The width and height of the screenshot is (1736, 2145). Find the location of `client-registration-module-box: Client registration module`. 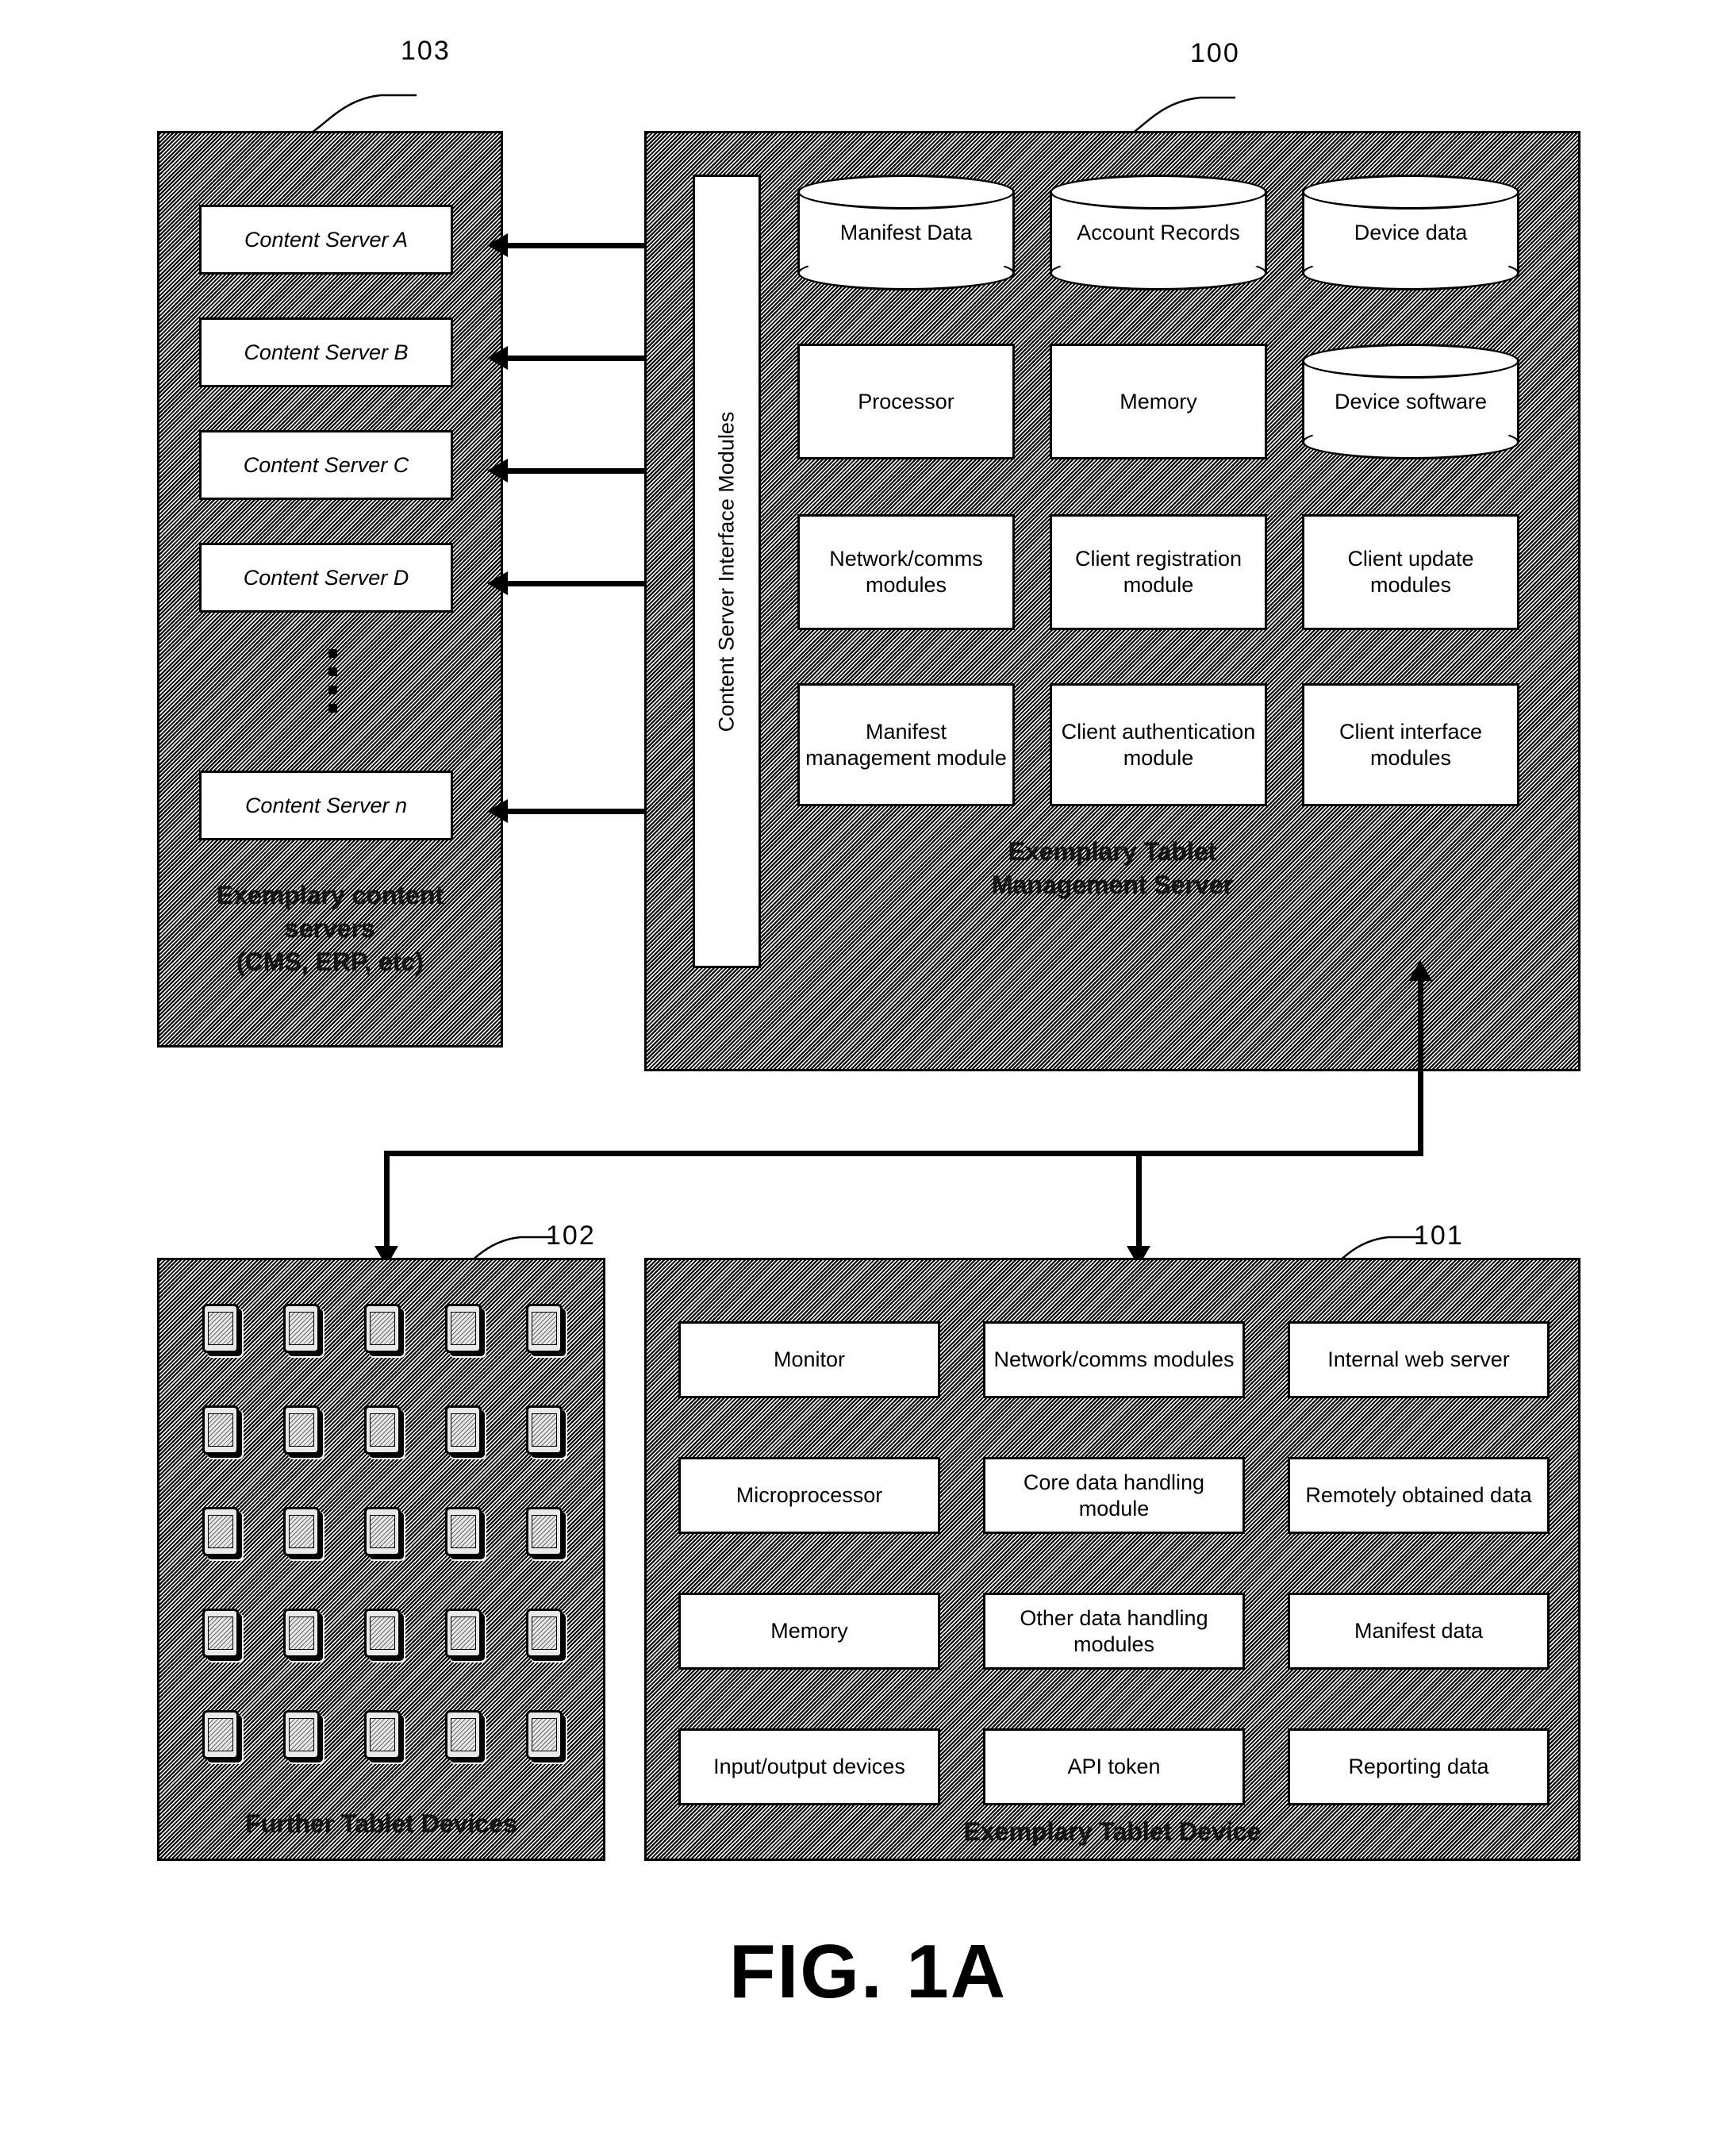

client-registration-module-box: Client registration module is located at coordinates (1158, 572).